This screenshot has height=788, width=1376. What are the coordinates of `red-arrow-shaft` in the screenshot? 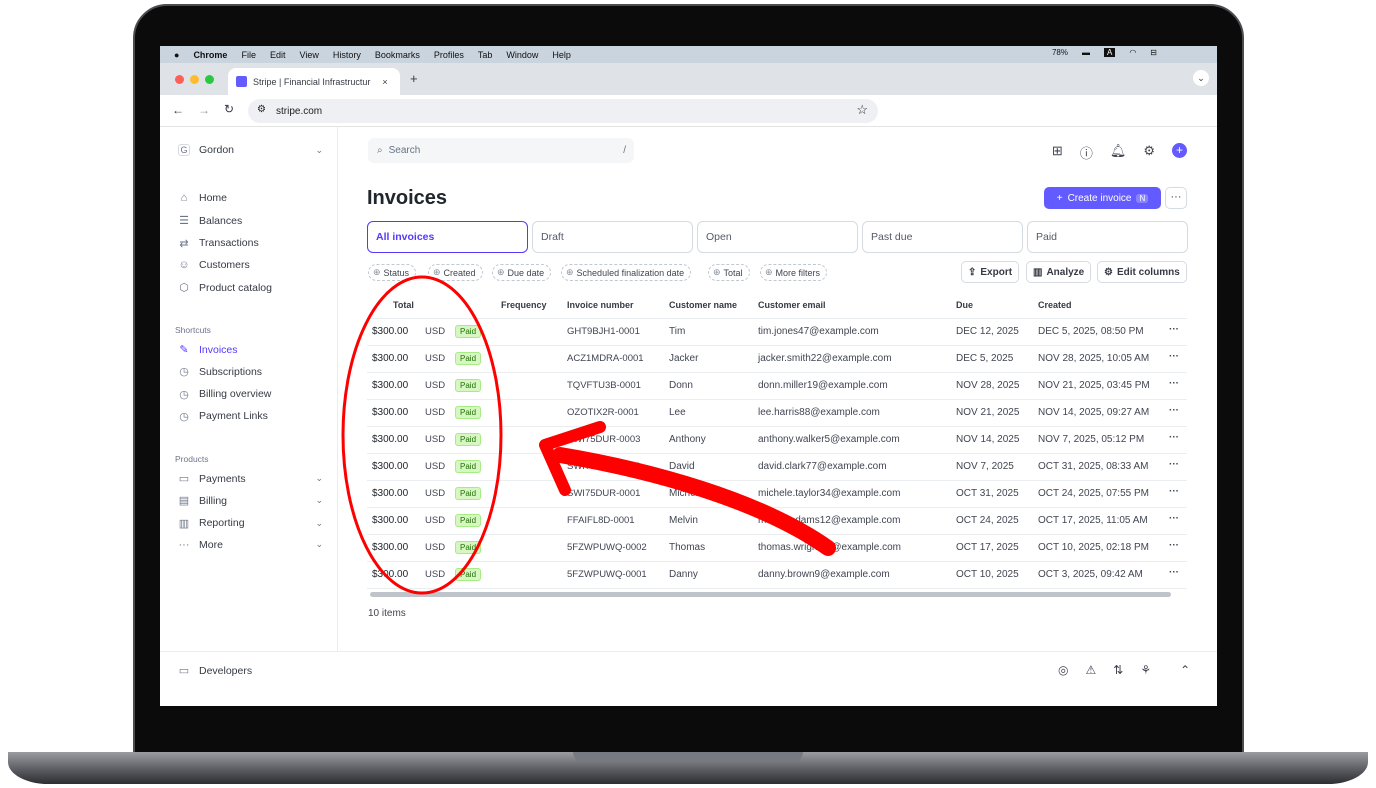 It's located at (694, 501).